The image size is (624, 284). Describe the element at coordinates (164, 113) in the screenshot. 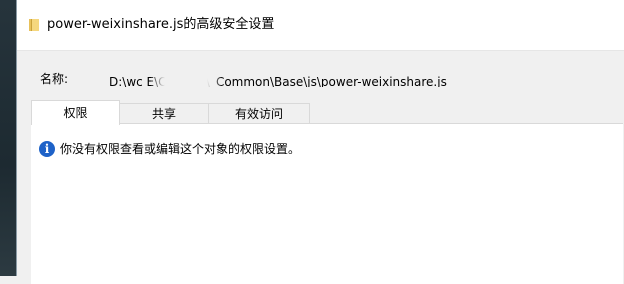

I see `tab-sharing: 共享` at that location.